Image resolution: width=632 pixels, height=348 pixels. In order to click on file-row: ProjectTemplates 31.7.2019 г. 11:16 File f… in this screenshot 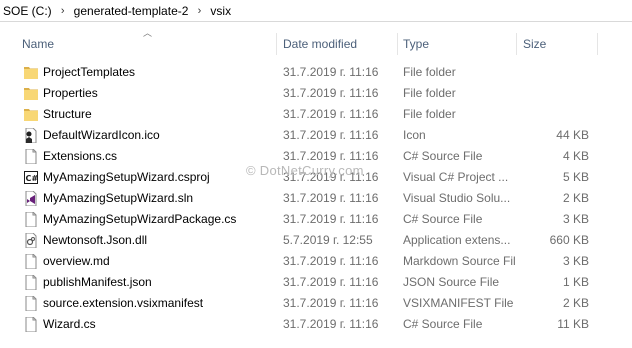, I will do `click(316, 72)`.